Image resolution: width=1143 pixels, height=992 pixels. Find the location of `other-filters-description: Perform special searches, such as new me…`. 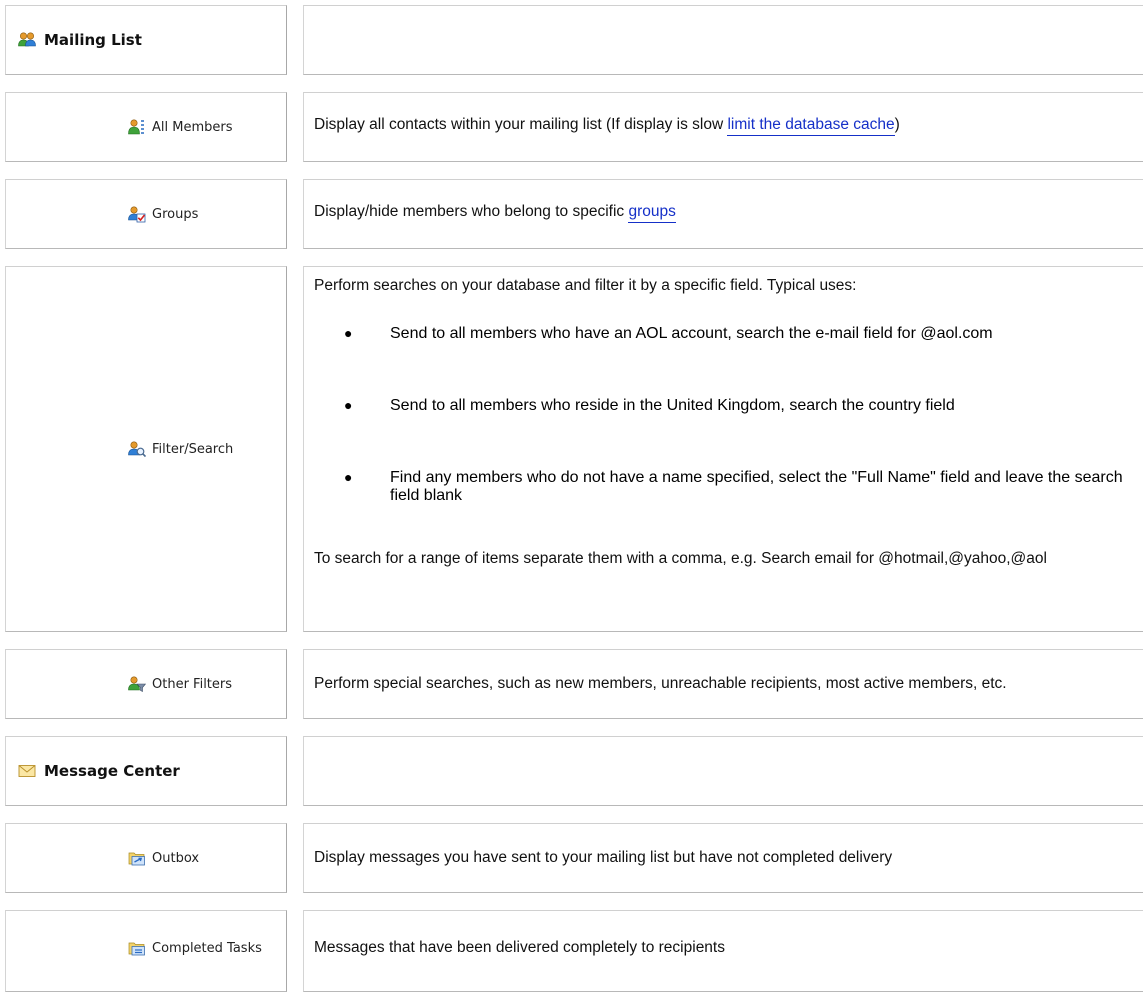

other-filters-description: Perform special searches, such as new me… is located at coordinates (660, 683).